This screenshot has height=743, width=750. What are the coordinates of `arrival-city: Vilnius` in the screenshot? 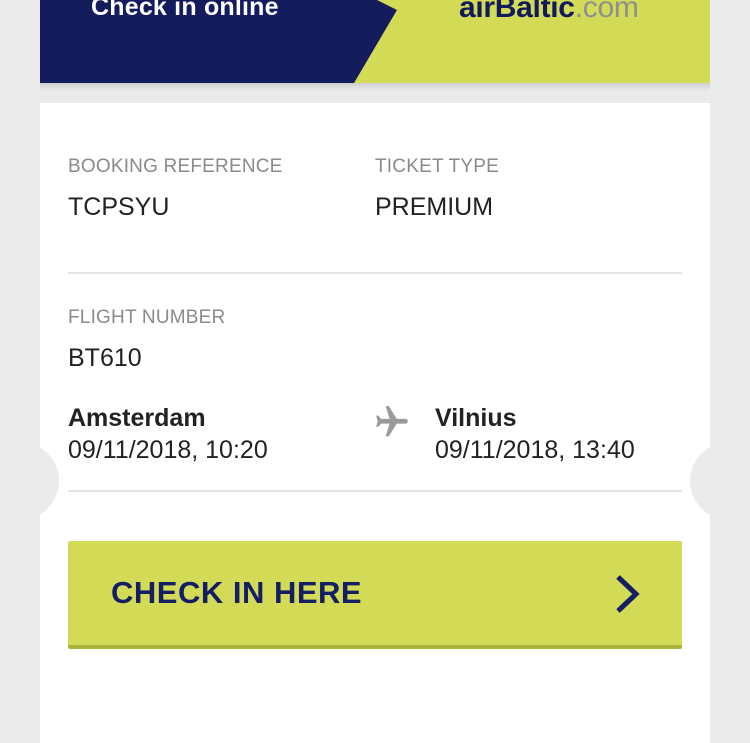 It's located at (476, 418).